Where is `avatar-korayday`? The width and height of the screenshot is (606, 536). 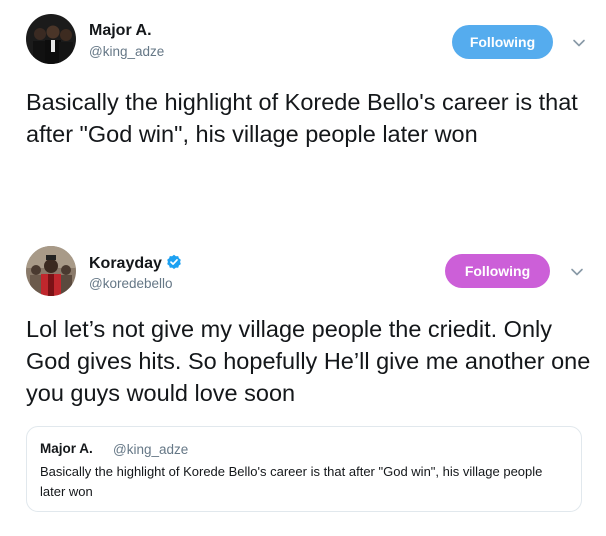
avatar-korayday is located at coordinates (51, 271).